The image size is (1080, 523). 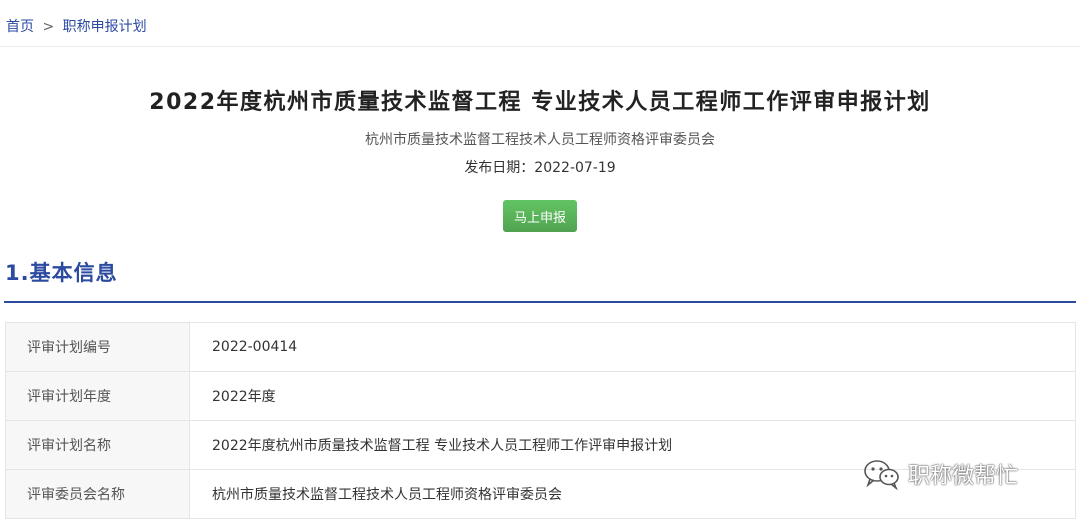 I want to click on committee-name: 杭州市质量技术监督工程技术人员工程师资格评审委员会, so click(x=540, y=140).